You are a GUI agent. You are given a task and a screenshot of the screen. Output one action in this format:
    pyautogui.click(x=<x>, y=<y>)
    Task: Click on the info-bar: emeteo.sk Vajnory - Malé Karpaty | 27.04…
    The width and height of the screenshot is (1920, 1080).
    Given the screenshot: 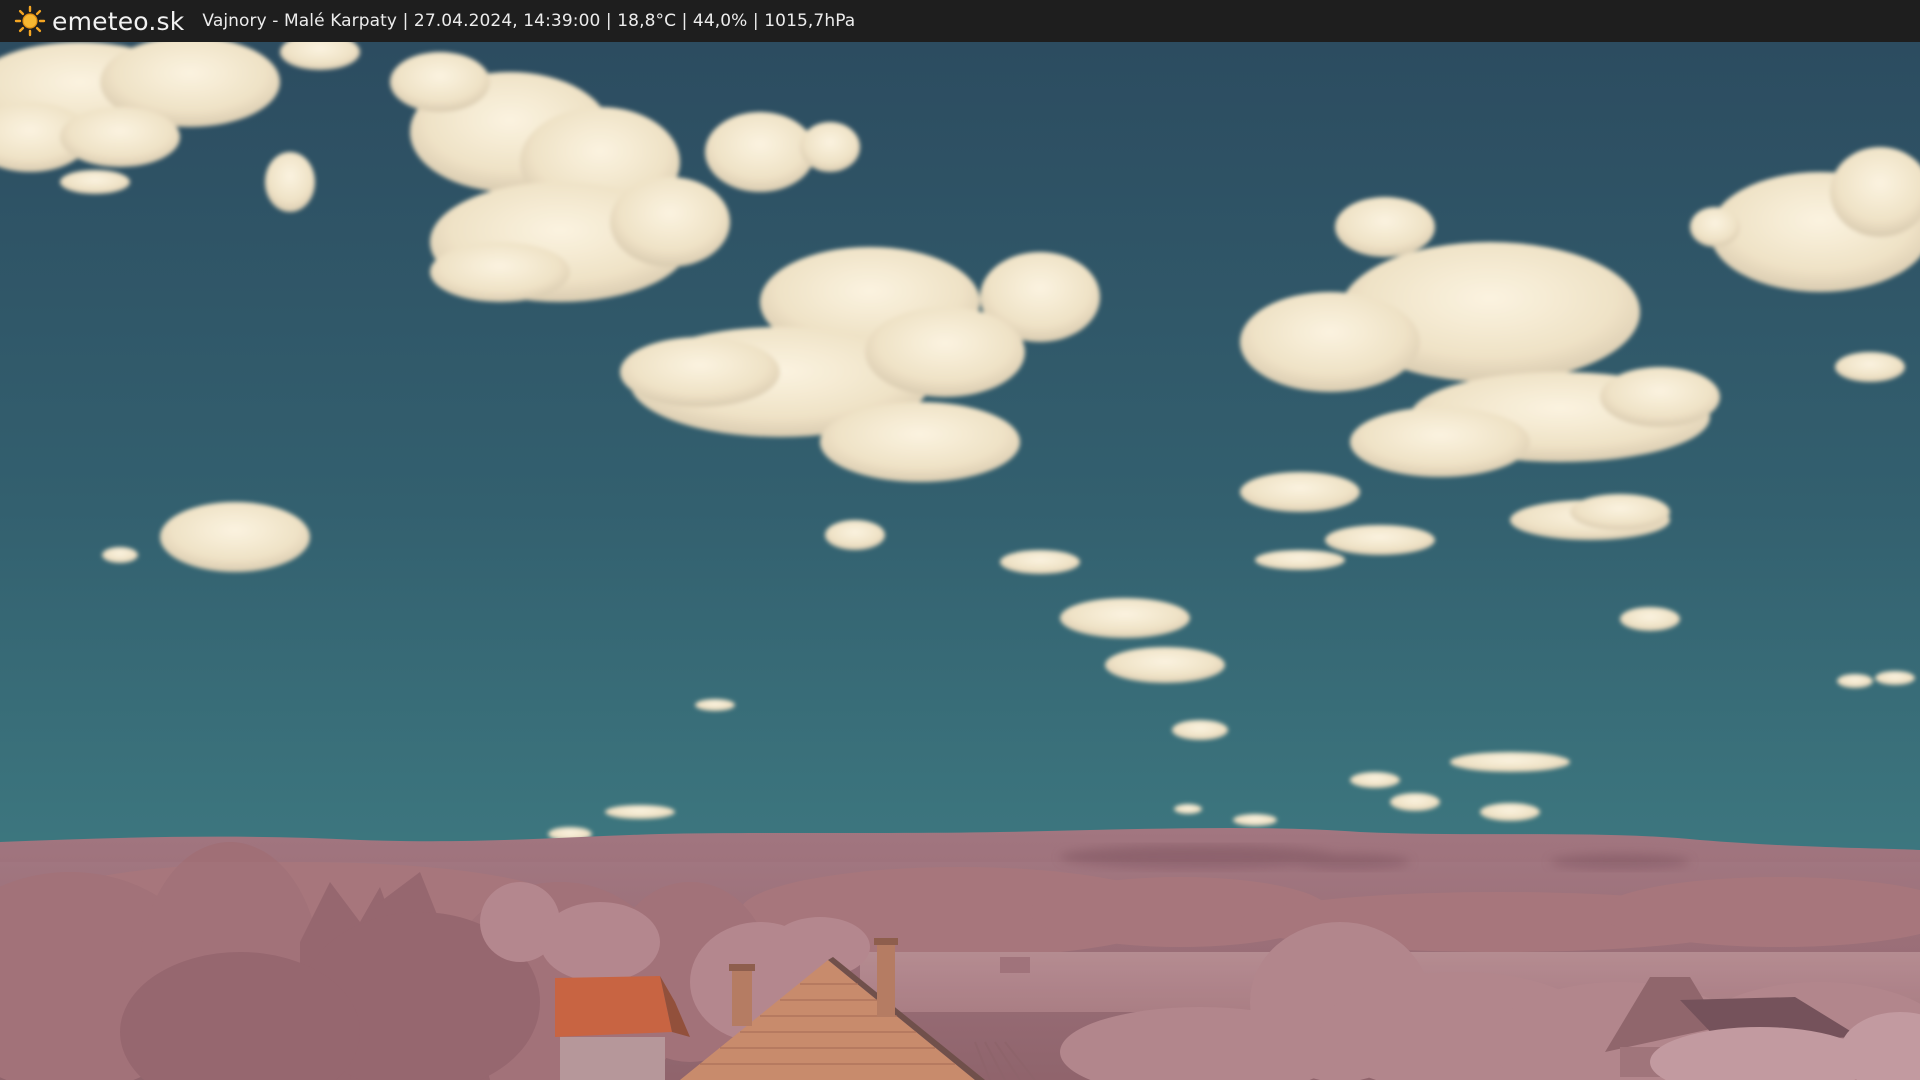 What is the action you would take?
    pyautogui.click(x=960, y=21)
    